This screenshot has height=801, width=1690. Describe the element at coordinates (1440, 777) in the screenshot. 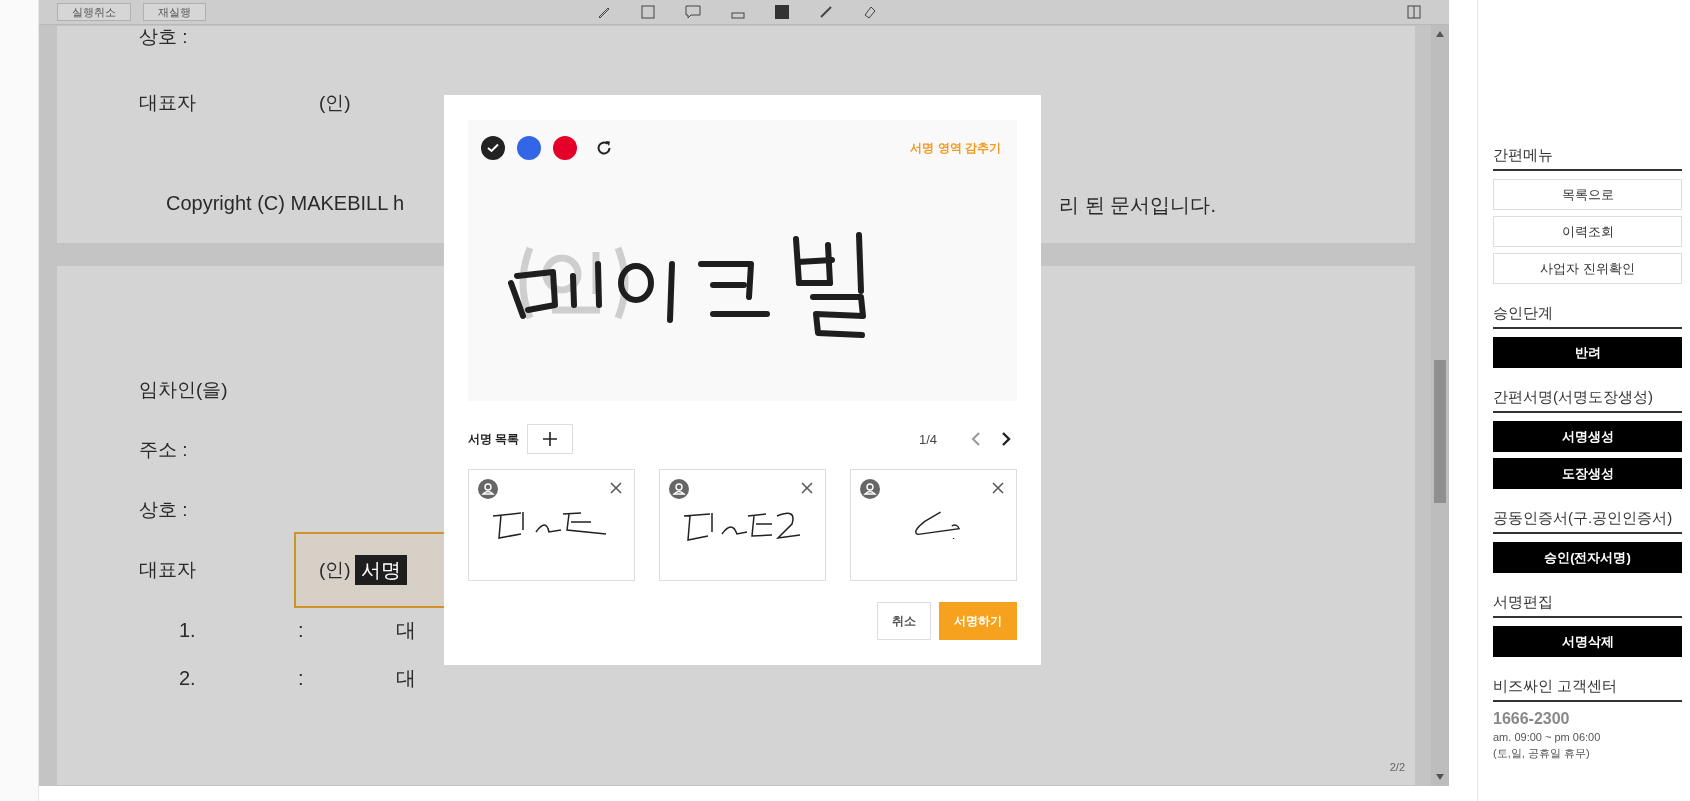

I see `scroll-down-icon` at that location.